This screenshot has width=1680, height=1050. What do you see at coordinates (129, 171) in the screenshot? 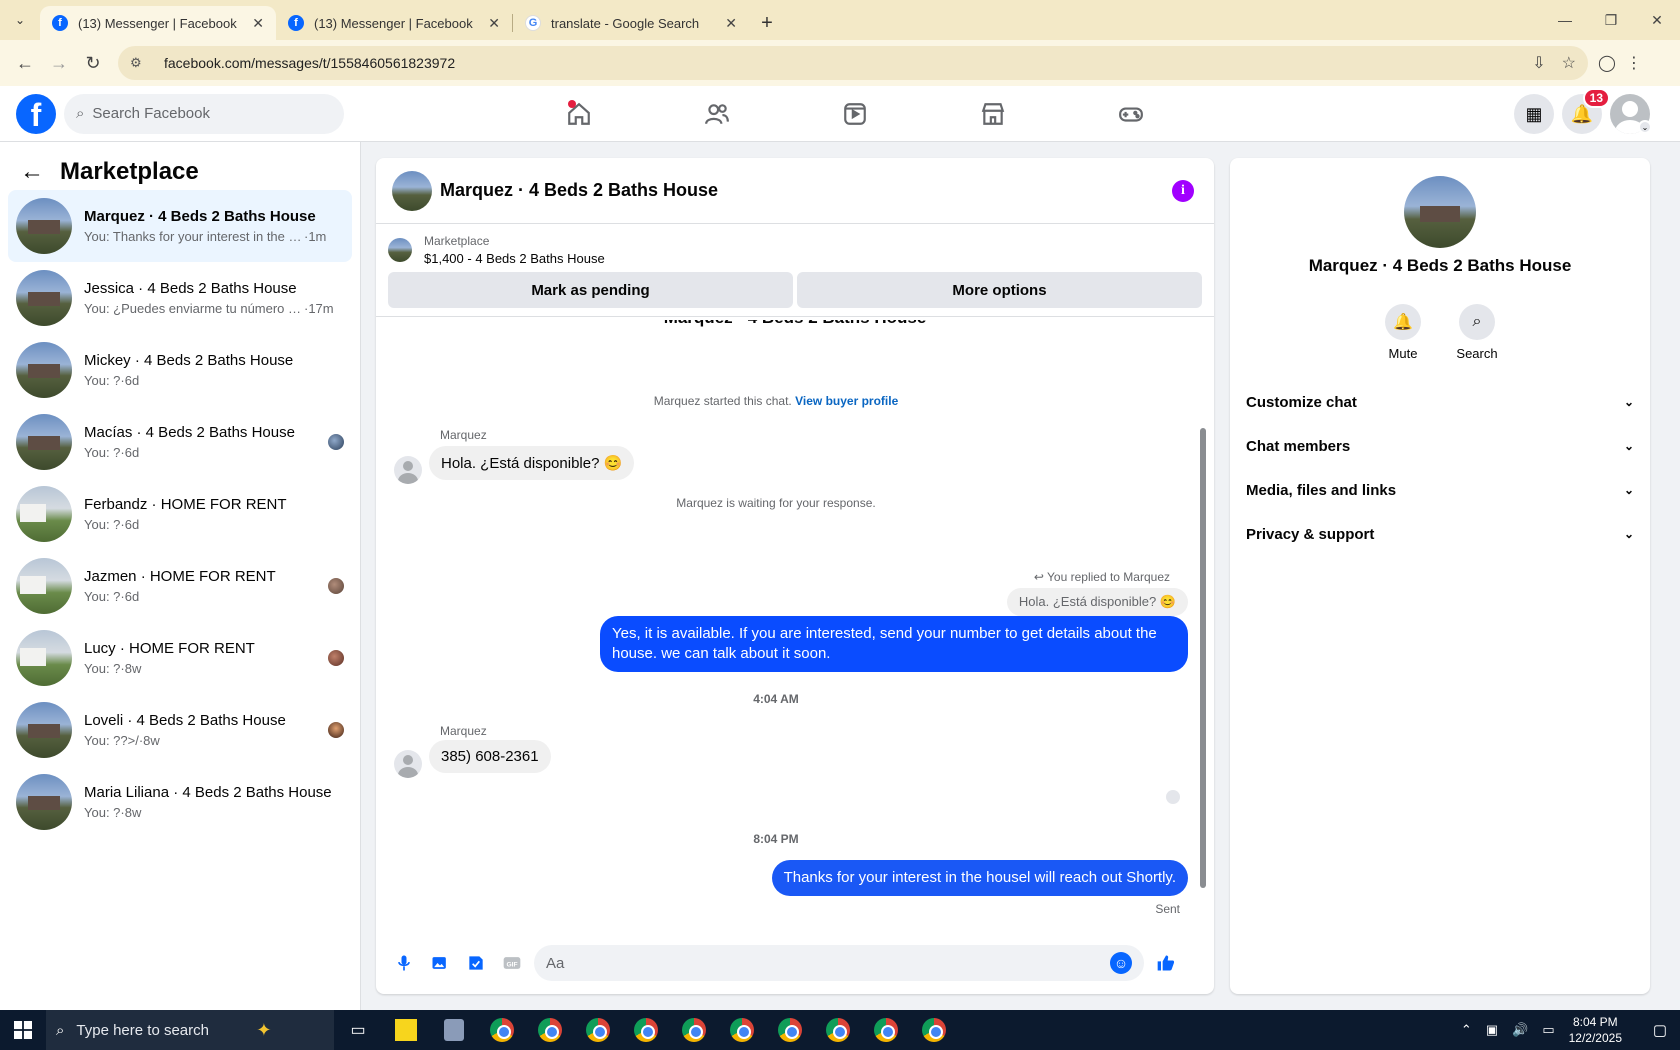
I see `sidebar-title: Marketplace` at bounding box center [129, 171].